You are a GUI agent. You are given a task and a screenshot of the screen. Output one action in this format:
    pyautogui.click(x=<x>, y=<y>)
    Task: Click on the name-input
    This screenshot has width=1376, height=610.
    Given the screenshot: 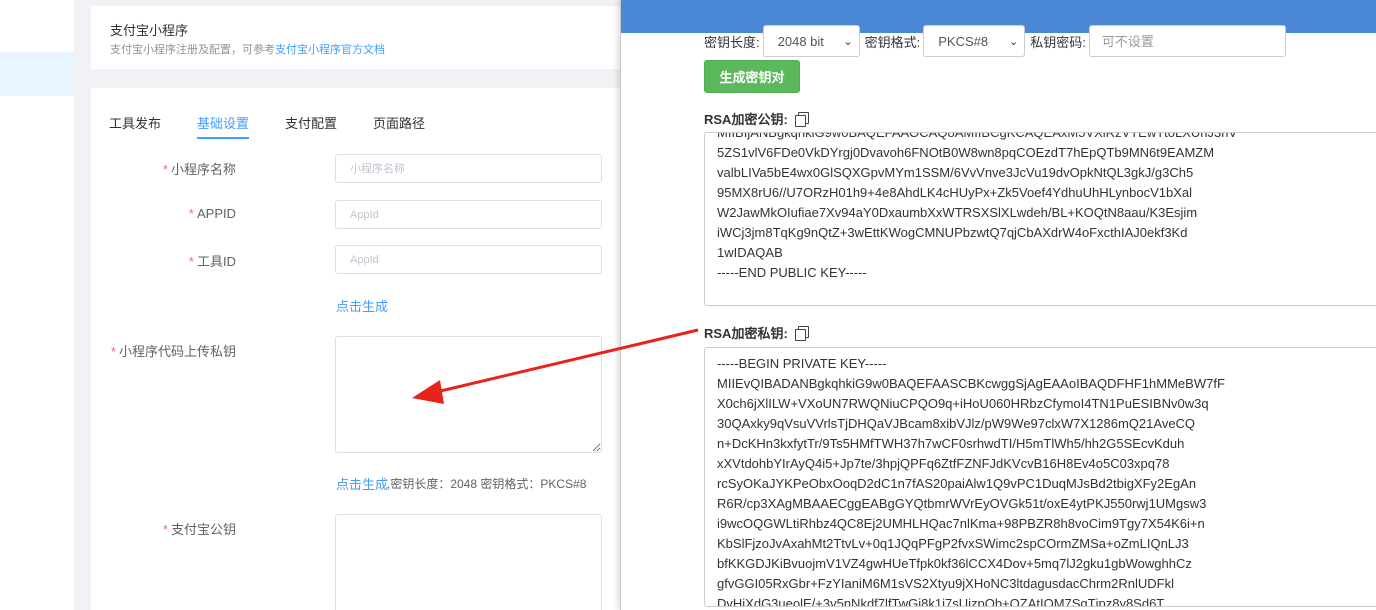 What is the action you would take?
    pyautogui.click(x=468, y=168)
    